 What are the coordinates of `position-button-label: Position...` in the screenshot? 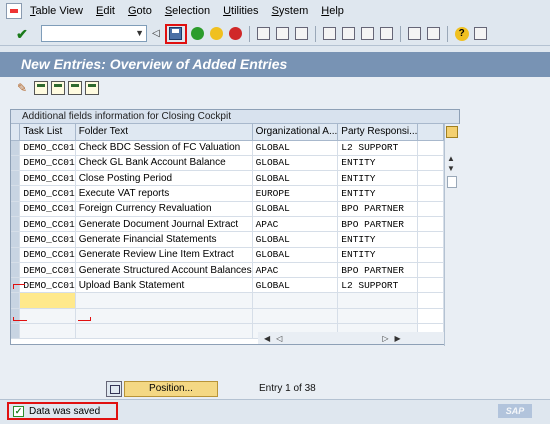 It's located at (171, 389).